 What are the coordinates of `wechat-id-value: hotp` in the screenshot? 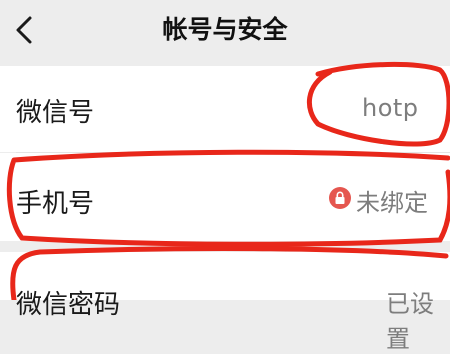 It's located at (390, 108).